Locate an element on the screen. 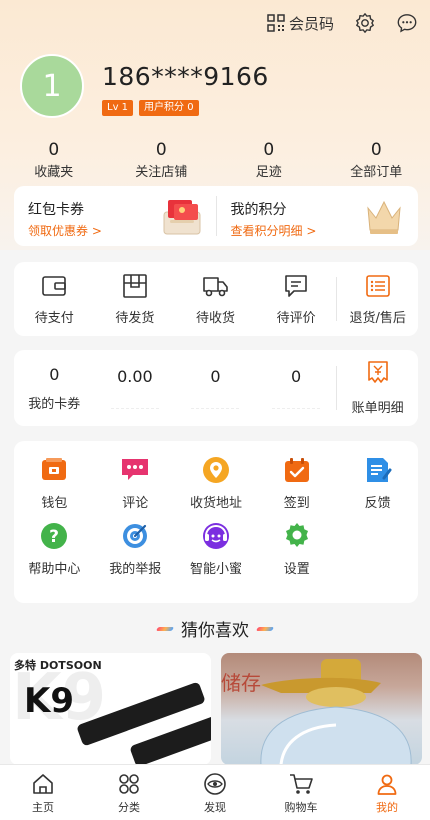  tab-label: 购物车 is located at coordinates (301, 807).